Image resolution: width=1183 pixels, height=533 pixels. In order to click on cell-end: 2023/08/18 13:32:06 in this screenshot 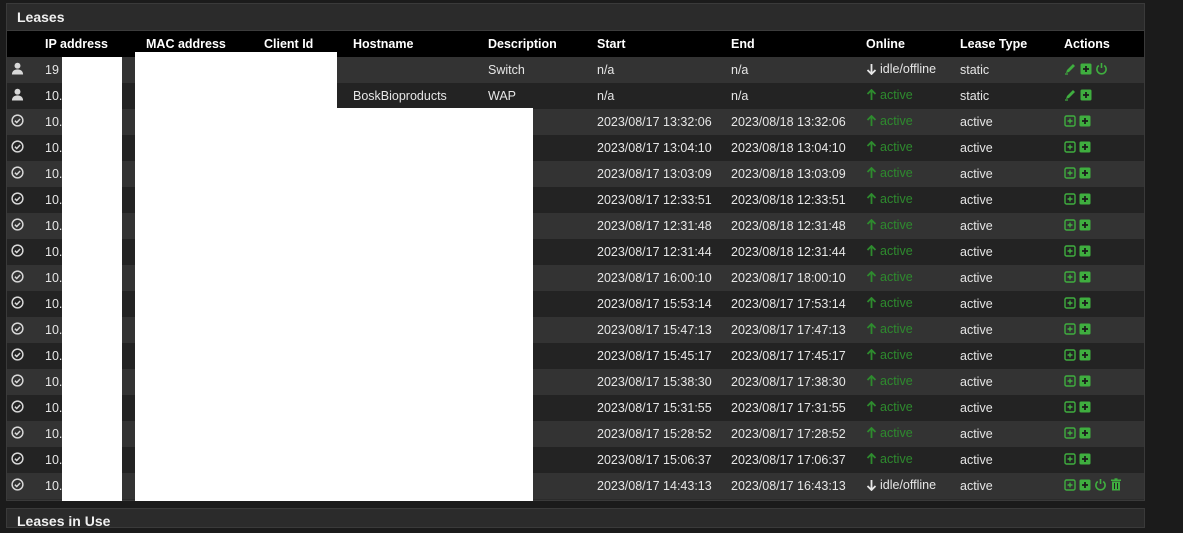, I will do `click(798, 122)`.